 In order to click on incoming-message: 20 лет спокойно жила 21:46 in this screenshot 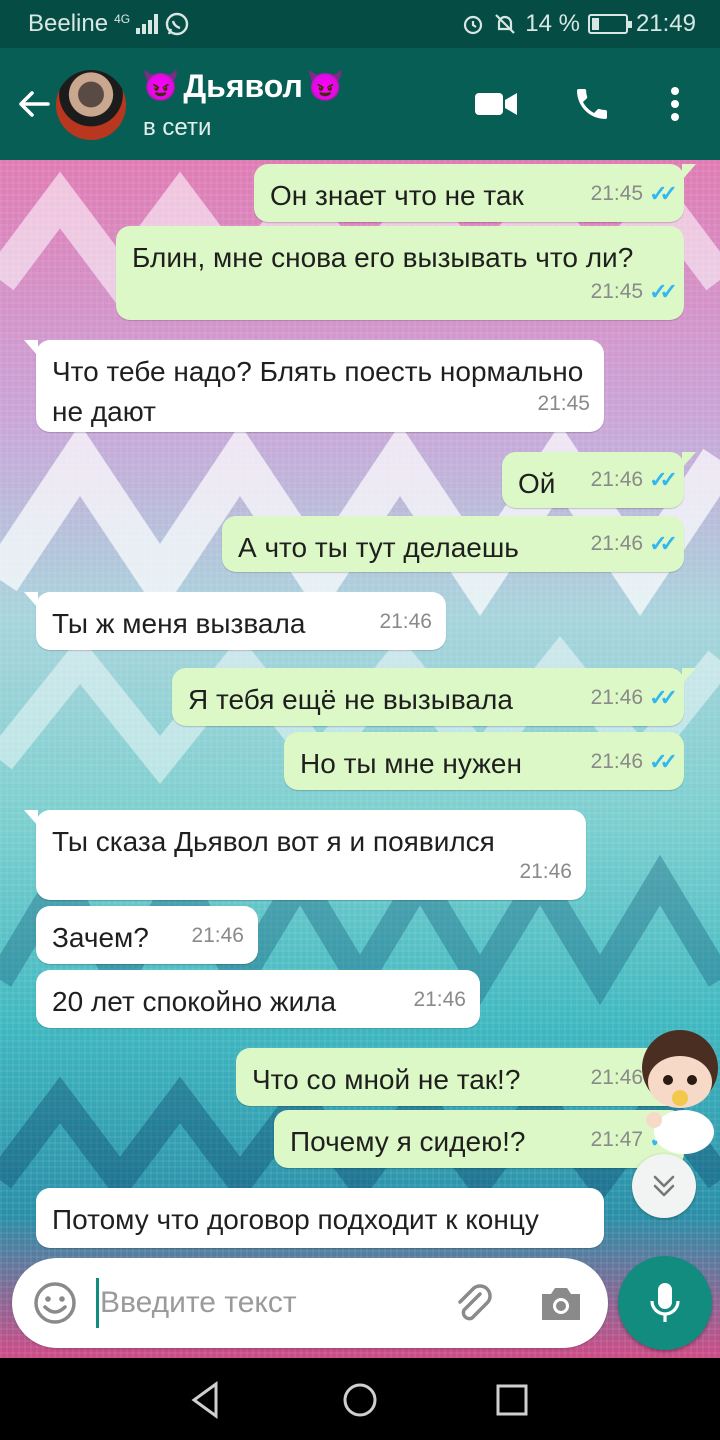, I will do `click(258, 999)`.